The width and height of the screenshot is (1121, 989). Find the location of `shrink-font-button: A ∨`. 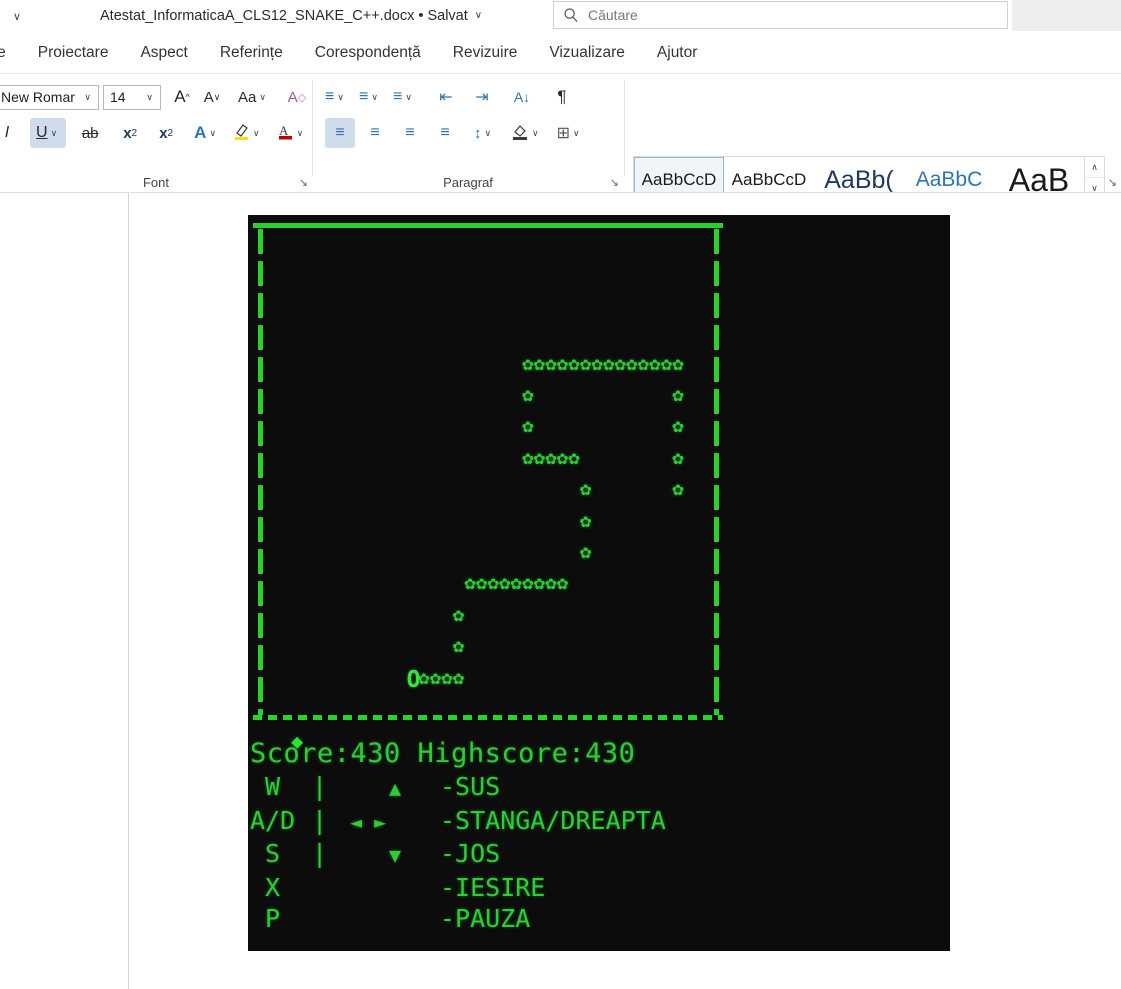

shrink-font-button: A ∨ is located at coordinates (212, 97).